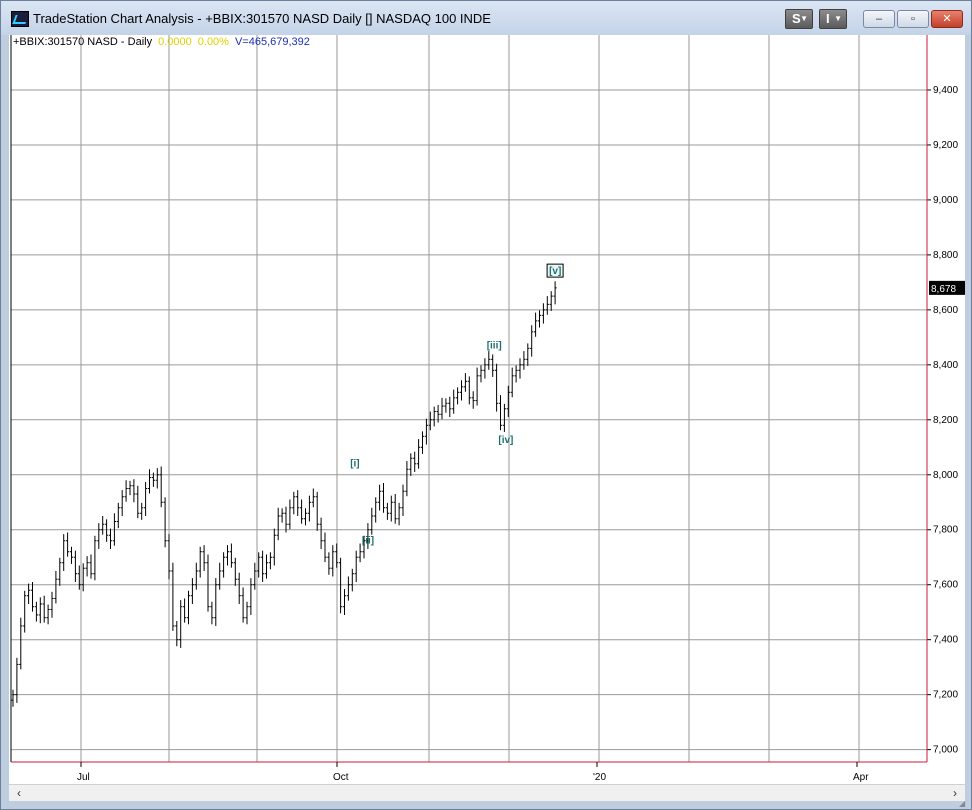 The image size is (972, 810). I want to click on s-dropdown-button: S ▼, so click(799, 19).